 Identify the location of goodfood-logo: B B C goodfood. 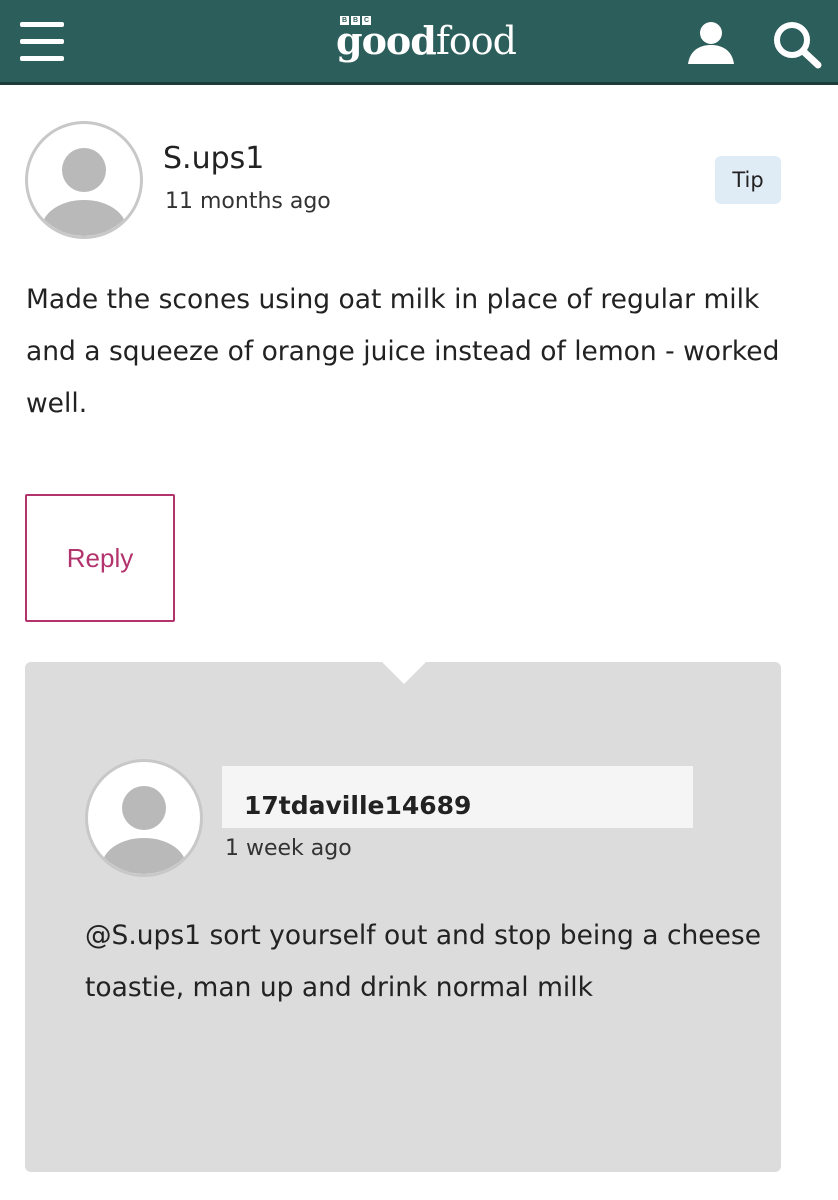
(426, 40).